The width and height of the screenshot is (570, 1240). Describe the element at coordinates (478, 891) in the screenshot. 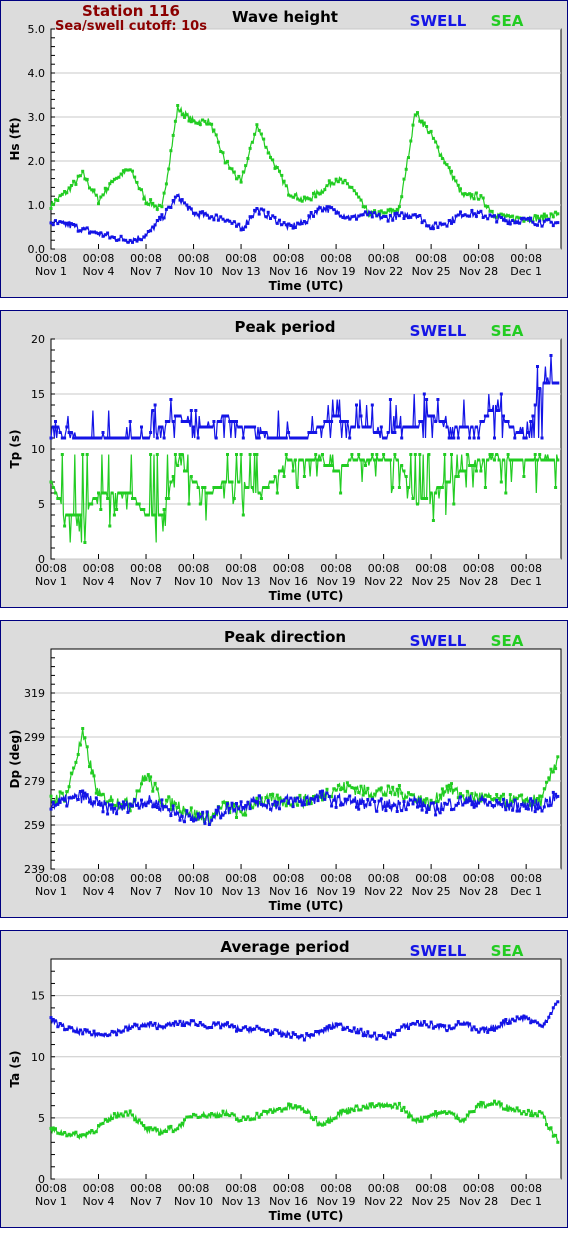

I see `x-tick-date: Nov 28` at that location.